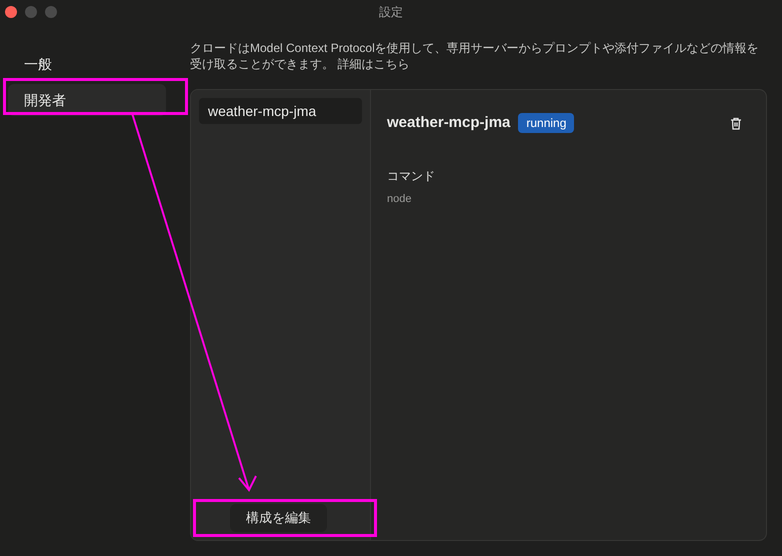  I want to click on server-item: weather-mcp-jma, so click(280, 111).